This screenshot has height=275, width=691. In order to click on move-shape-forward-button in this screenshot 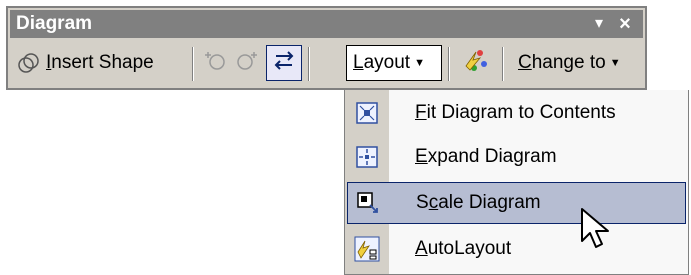, I will do `click(247, 63)`.